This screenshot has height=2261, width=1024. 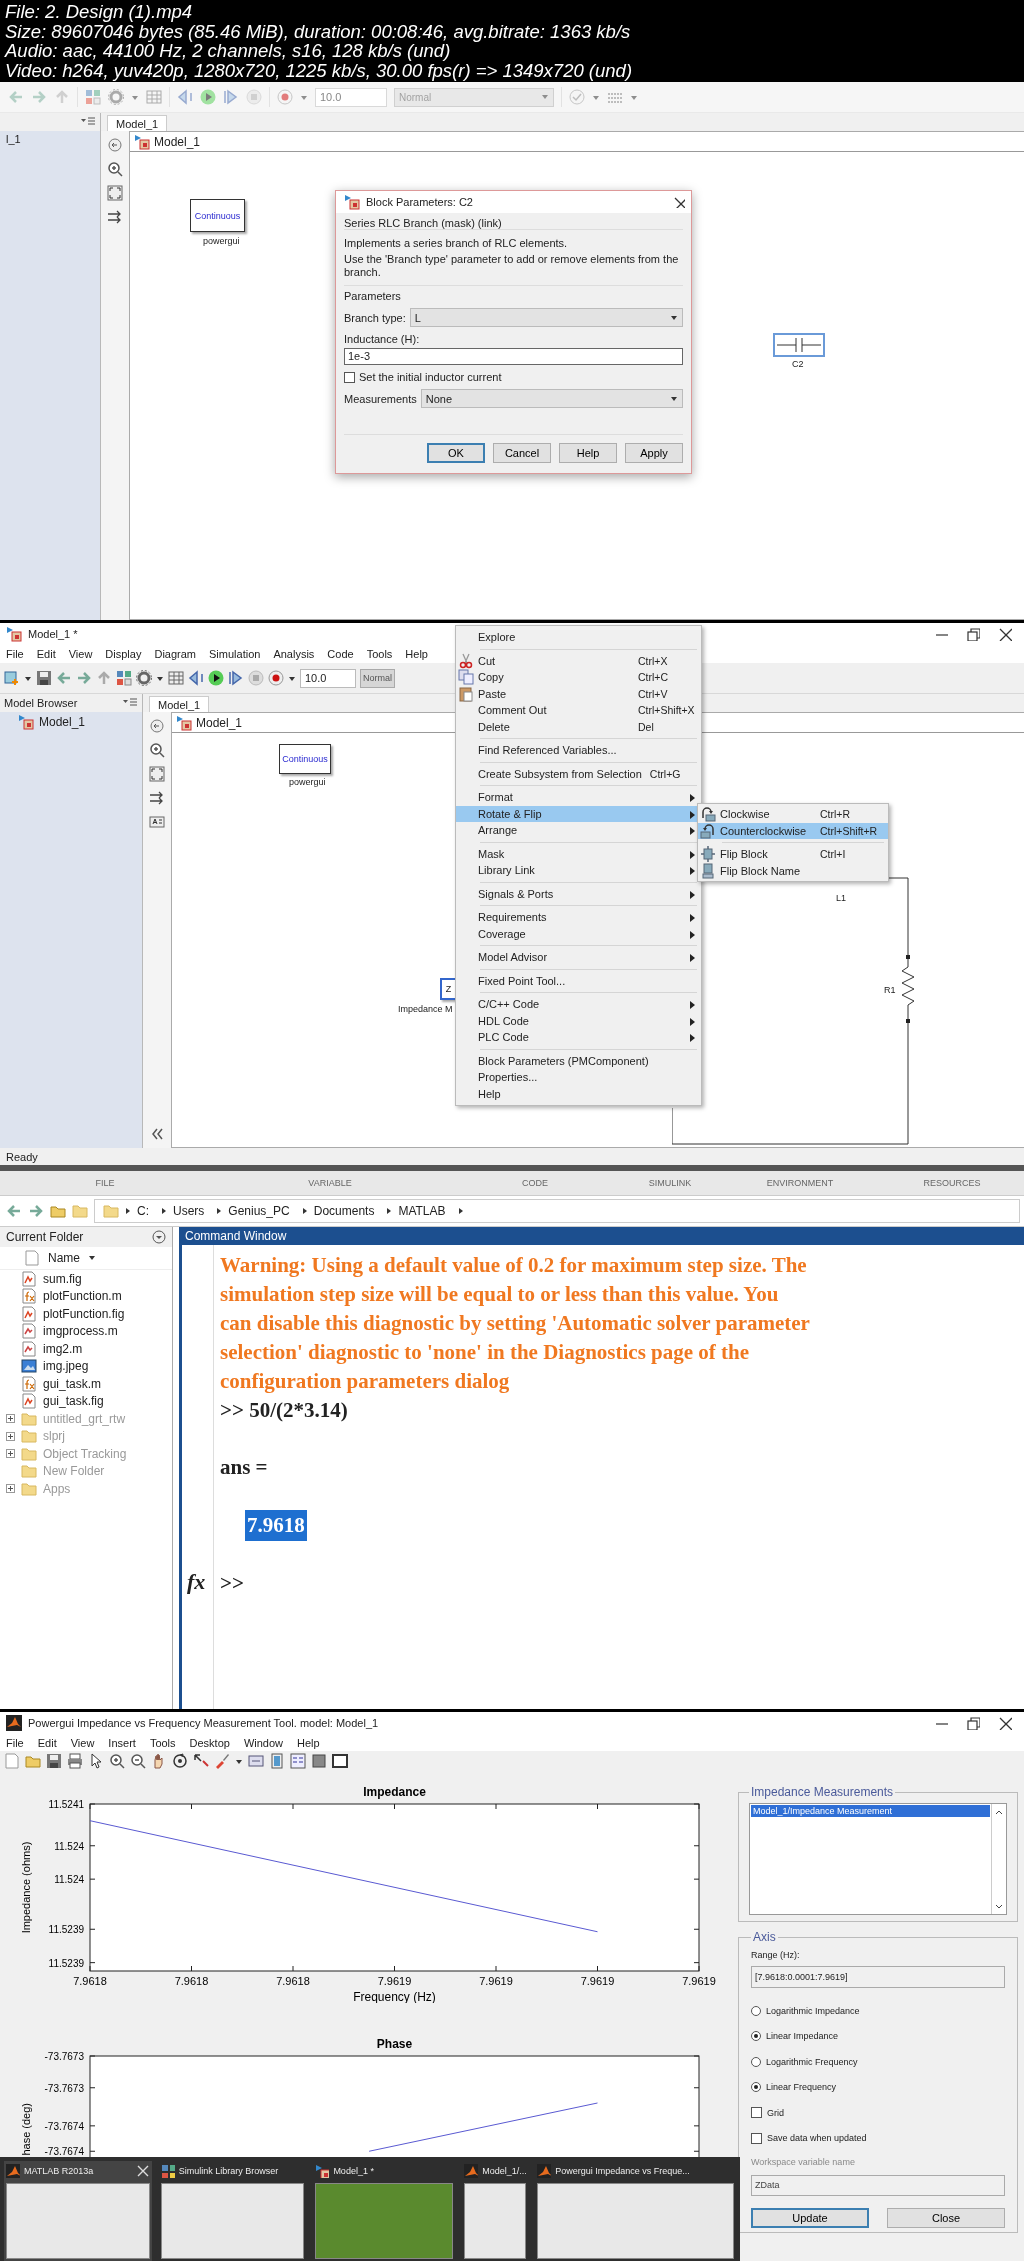 What do you see at coordinates (578, 1037) in the screenshot?
I see `menu-item: PLC Code` at bounding box center [578, 1037].